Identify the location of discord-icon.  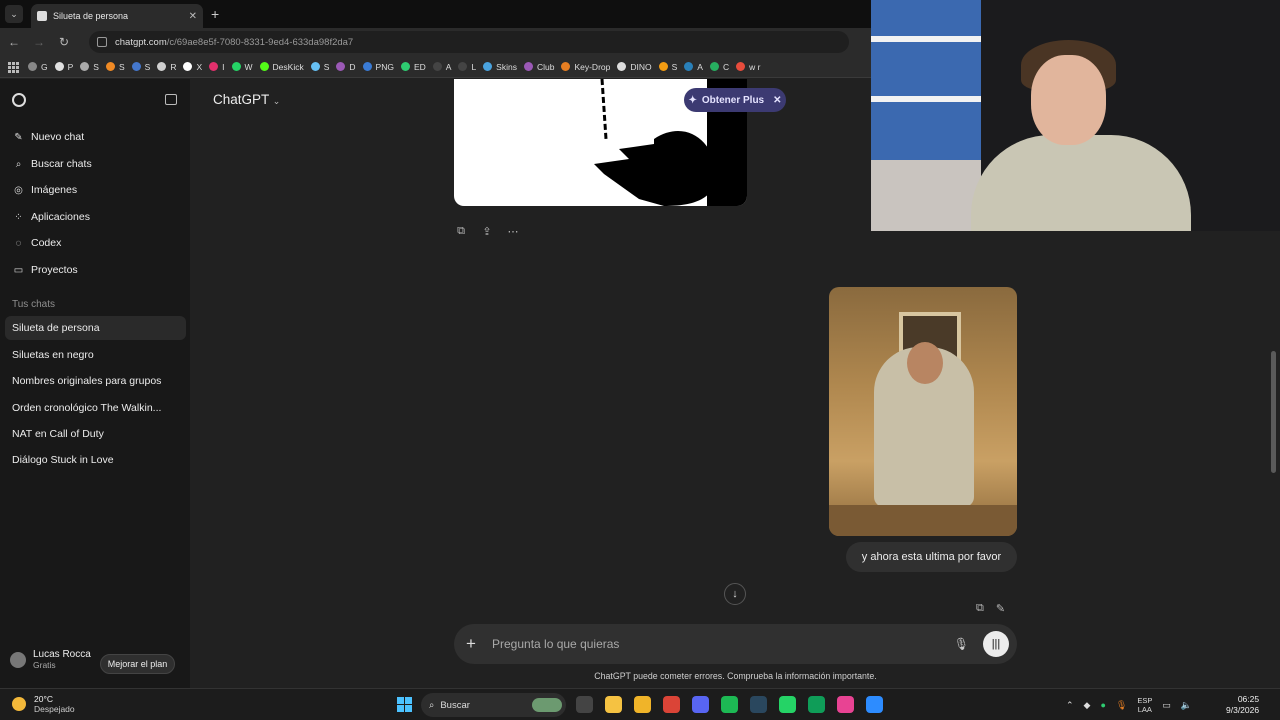
(700, 704).